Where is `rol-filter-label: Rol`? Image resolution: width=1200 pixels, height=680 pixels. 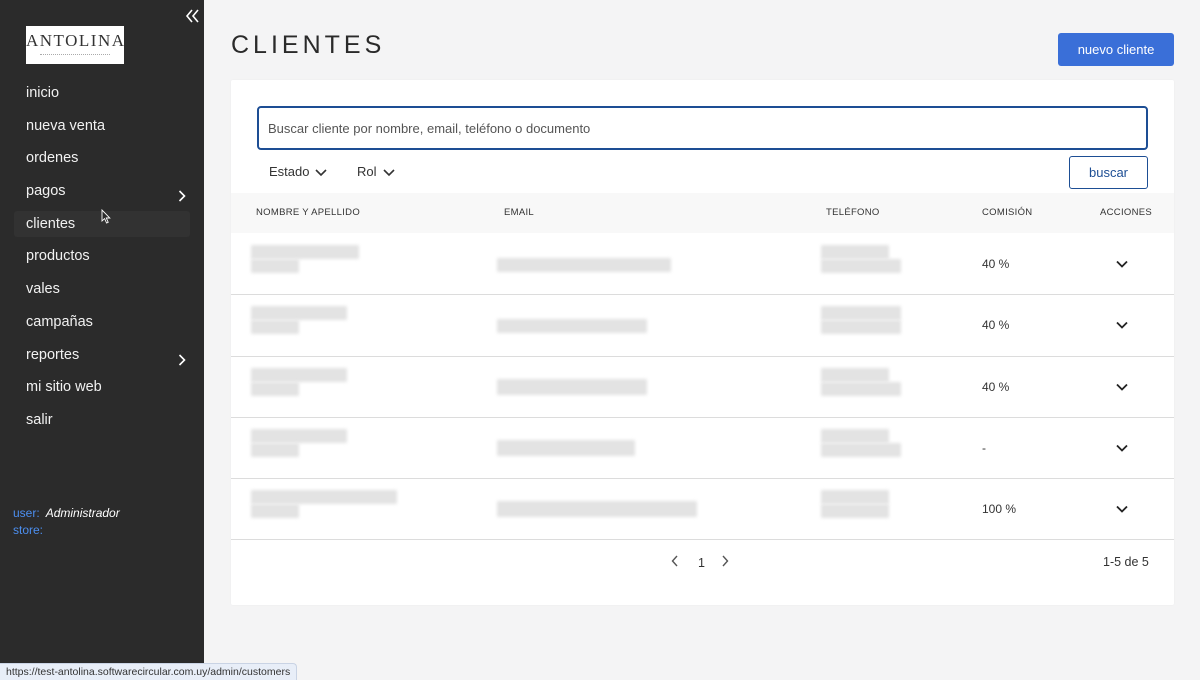 rol-filter-label: Rol is located at coordinates (367, 171).